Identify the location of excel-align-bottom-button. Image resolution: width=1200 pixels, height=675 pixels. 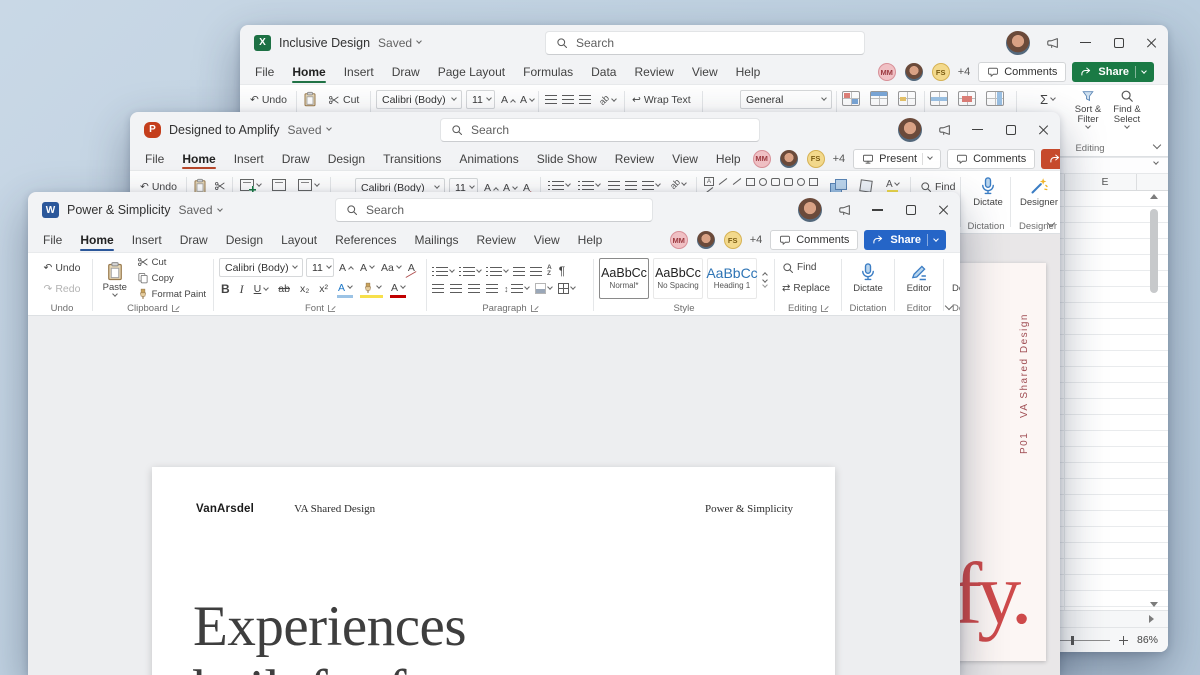
(585, 99).